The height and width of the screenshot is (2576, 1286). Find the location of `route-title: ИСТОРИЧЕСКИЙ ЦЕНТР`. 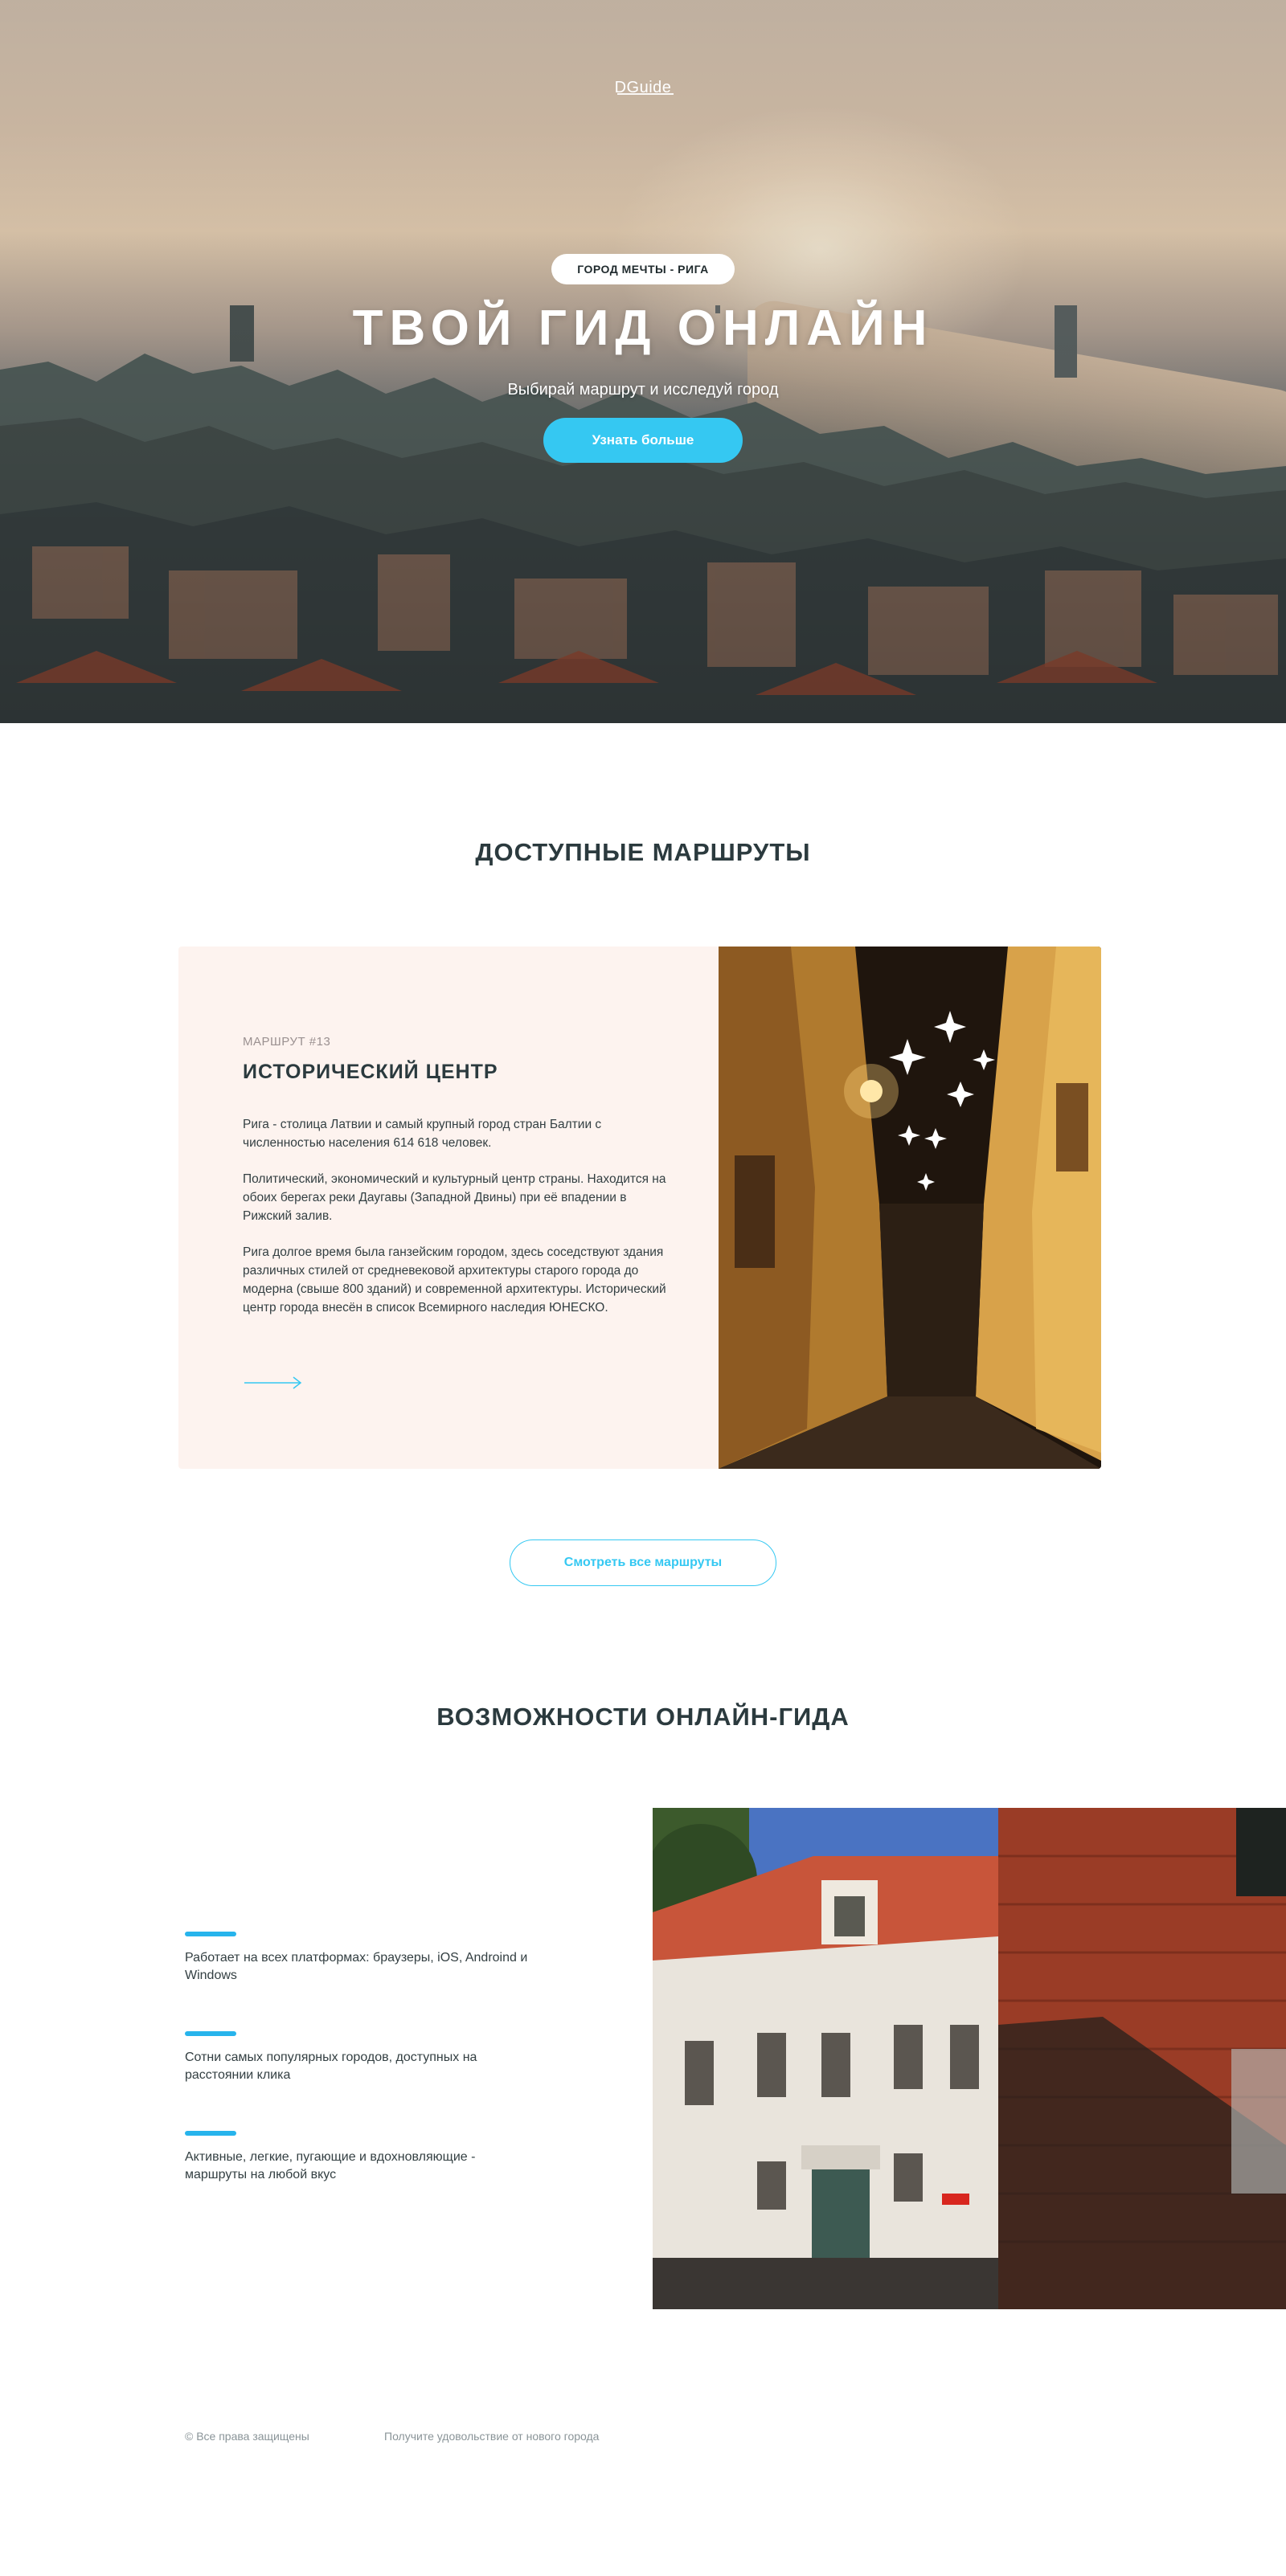

route-title: ИСТОРИЧЕСКИЙ ЦЕНТР is located at coordinates (370, 1072).